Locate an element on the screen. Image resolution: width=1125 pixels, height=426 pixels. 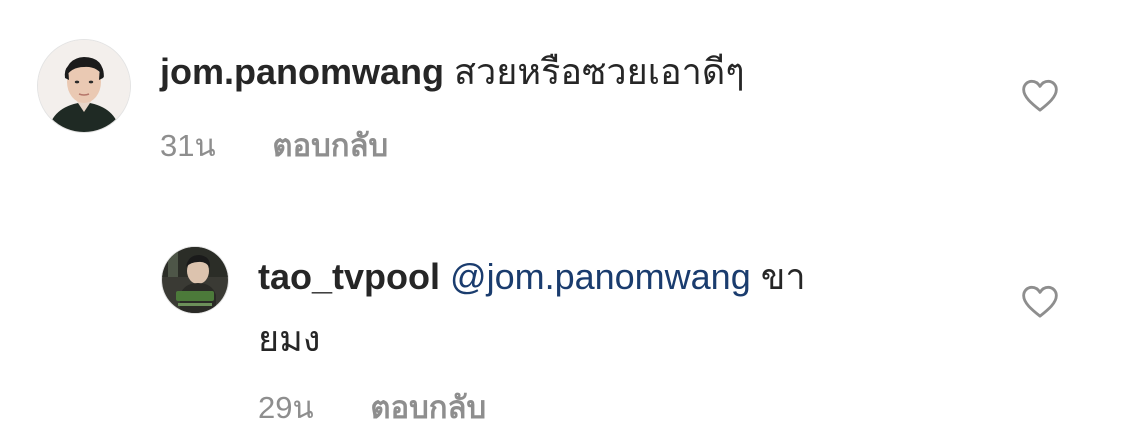
comment-body: ขา is located at coordinates (783, 276).